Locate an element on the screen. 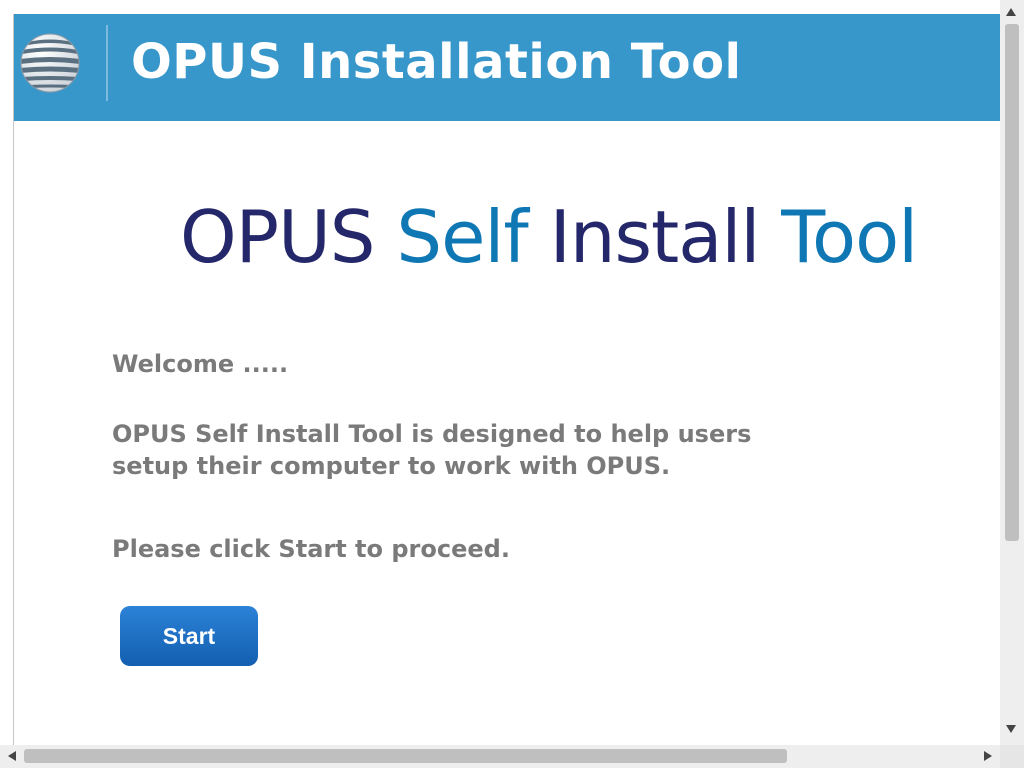 This screenshot has width=1024, height=768. vertical-scrollbar is located at coordinates (1012, 372).